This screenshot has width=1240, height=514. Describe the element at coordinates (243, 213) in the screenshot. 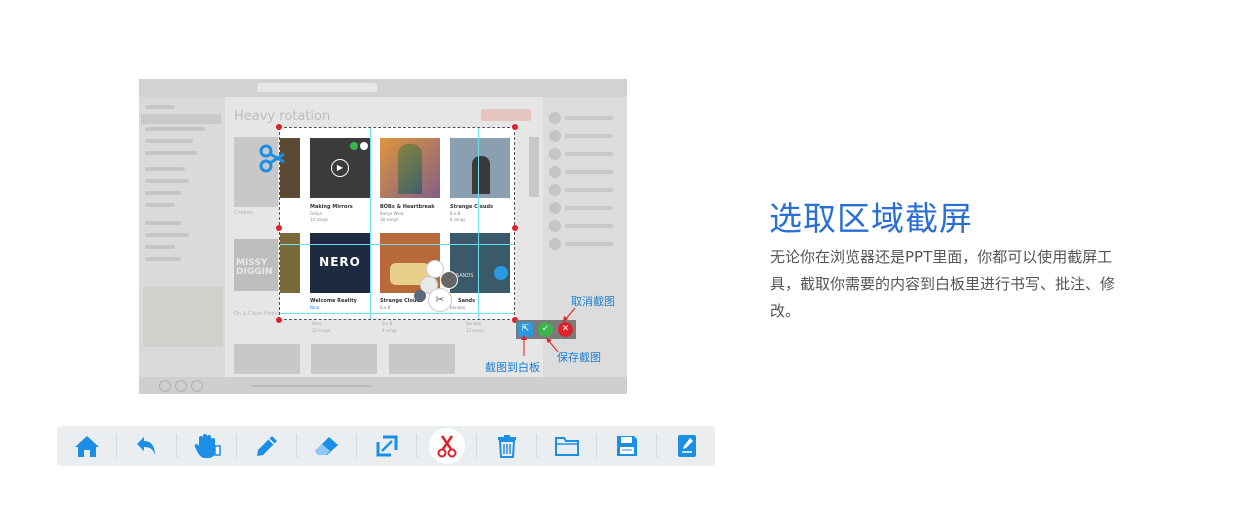

I see `app-peek-label: Chelion` at that location.